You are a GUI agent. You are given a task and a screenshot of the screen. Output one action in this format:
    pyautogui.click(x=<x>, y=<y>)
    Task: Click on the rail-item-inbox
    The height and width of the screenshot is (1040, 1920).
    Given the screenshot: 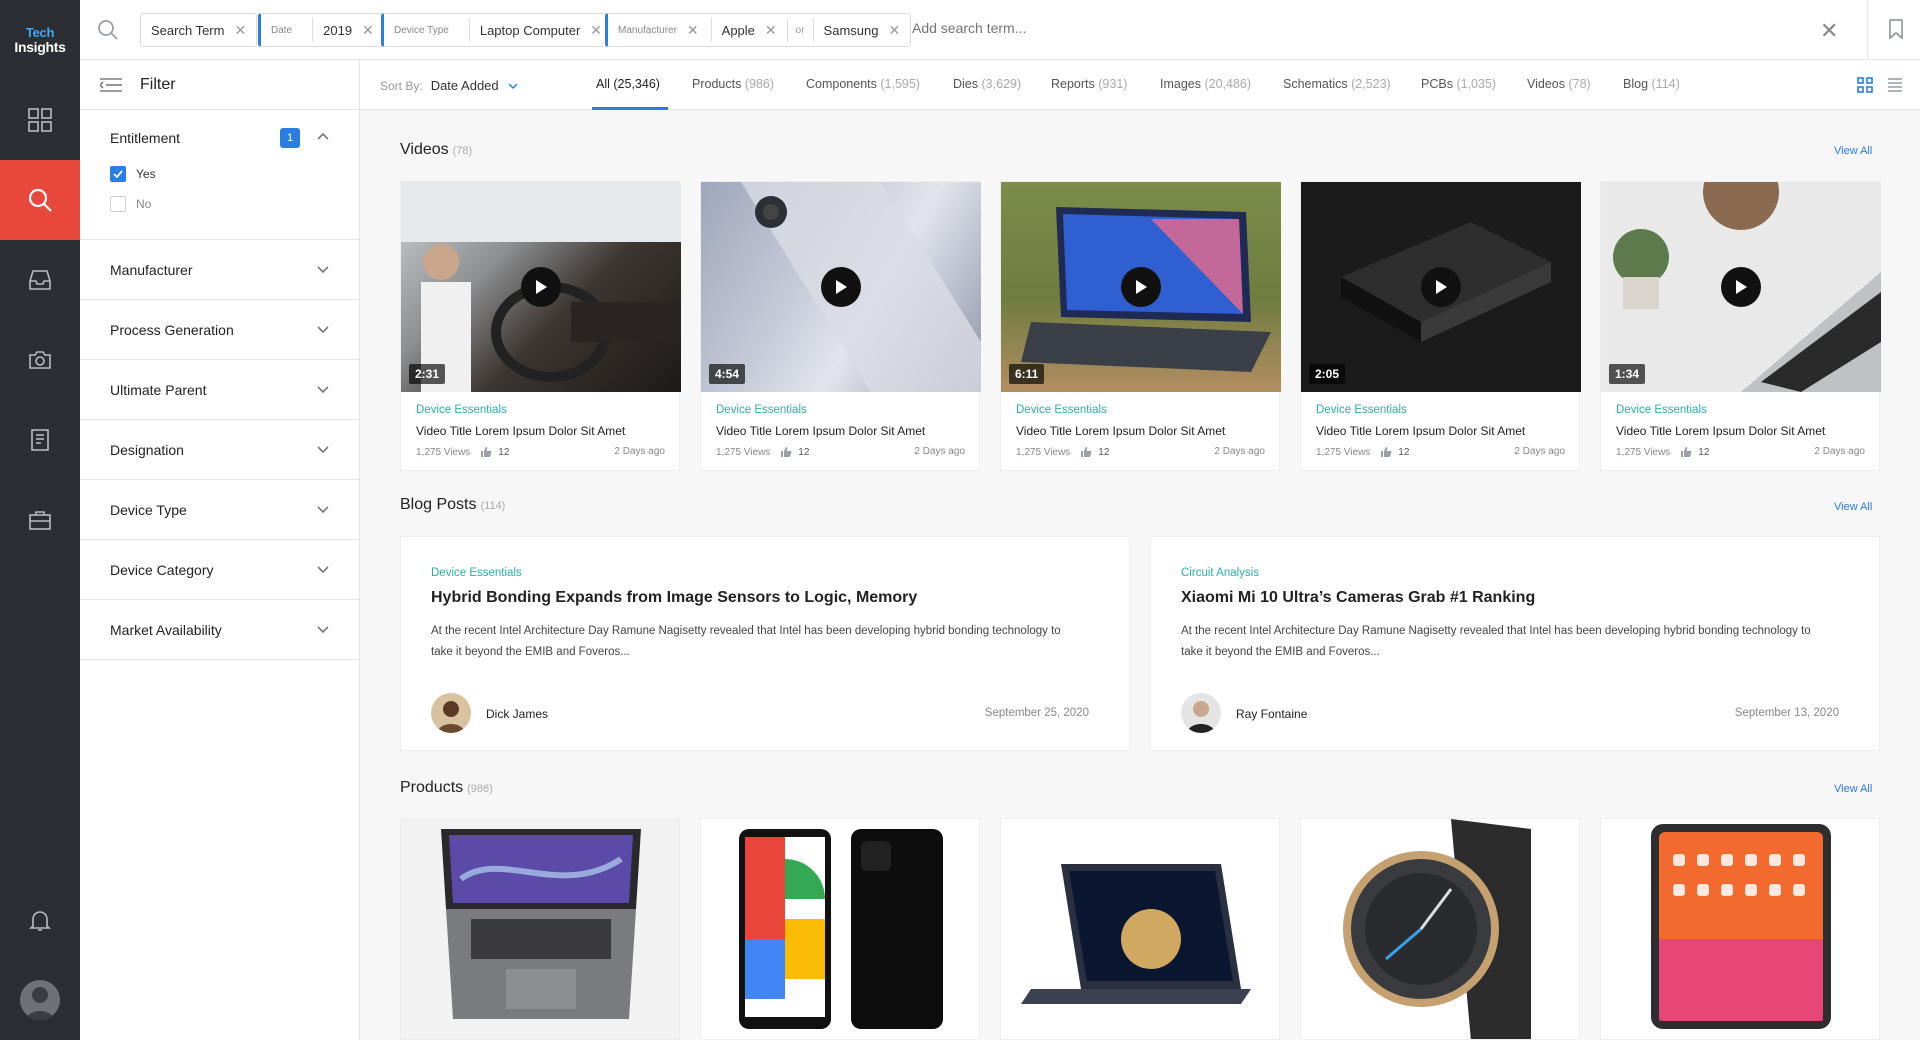 What is the action you would take?
    pyautogui.click(x=40, y=280)
    